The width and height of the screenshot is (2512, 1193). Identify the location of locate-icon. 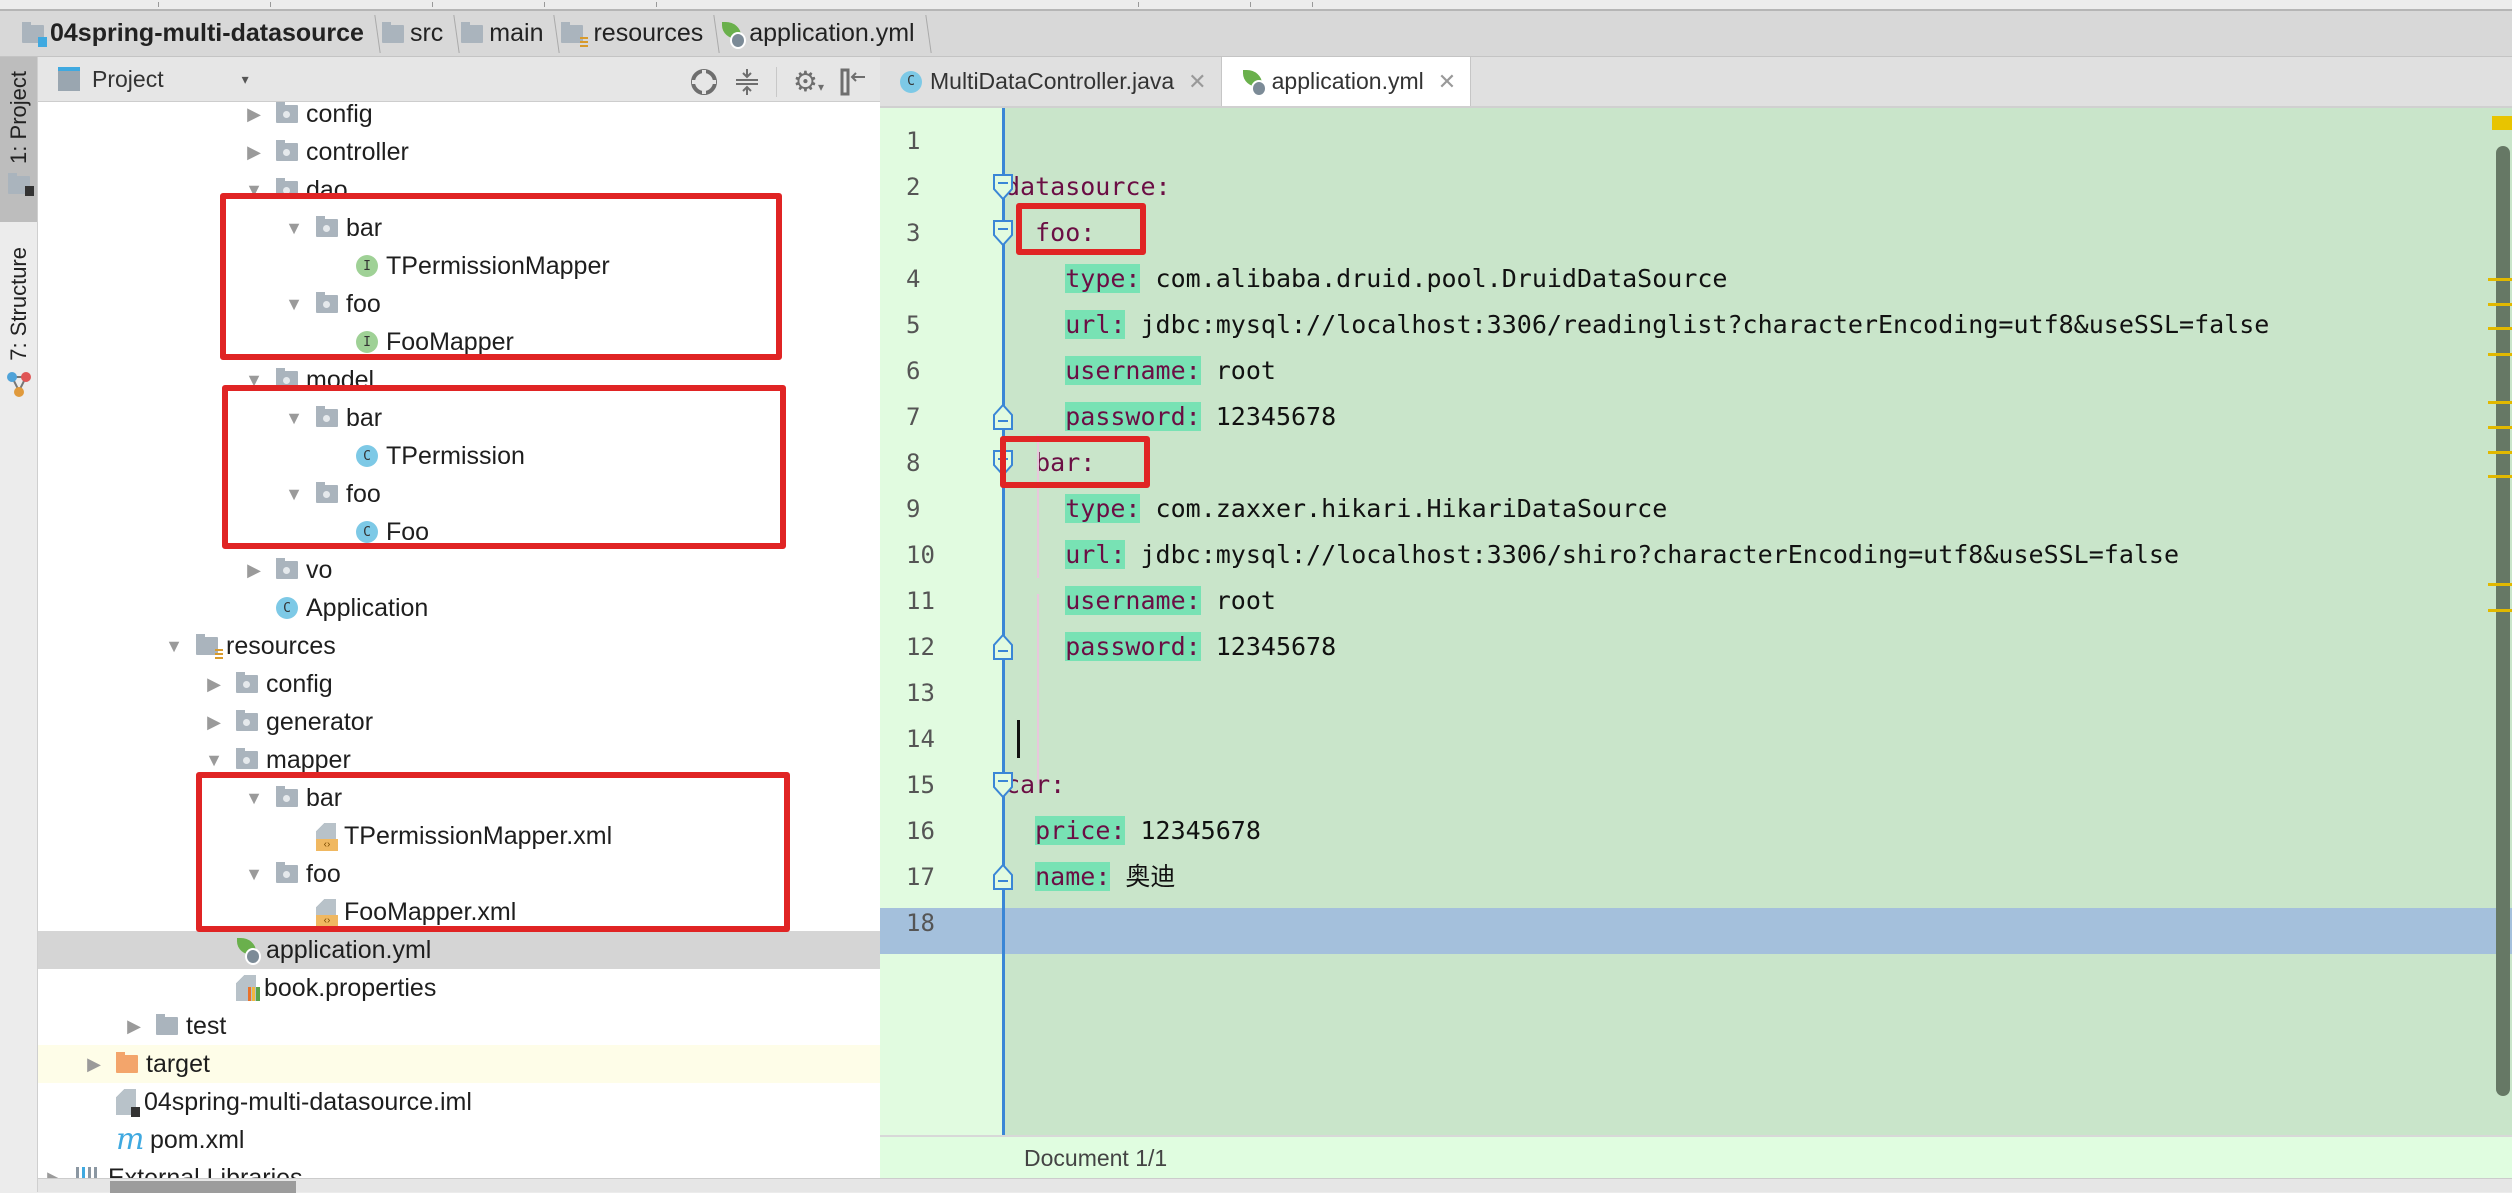
(704, 82).